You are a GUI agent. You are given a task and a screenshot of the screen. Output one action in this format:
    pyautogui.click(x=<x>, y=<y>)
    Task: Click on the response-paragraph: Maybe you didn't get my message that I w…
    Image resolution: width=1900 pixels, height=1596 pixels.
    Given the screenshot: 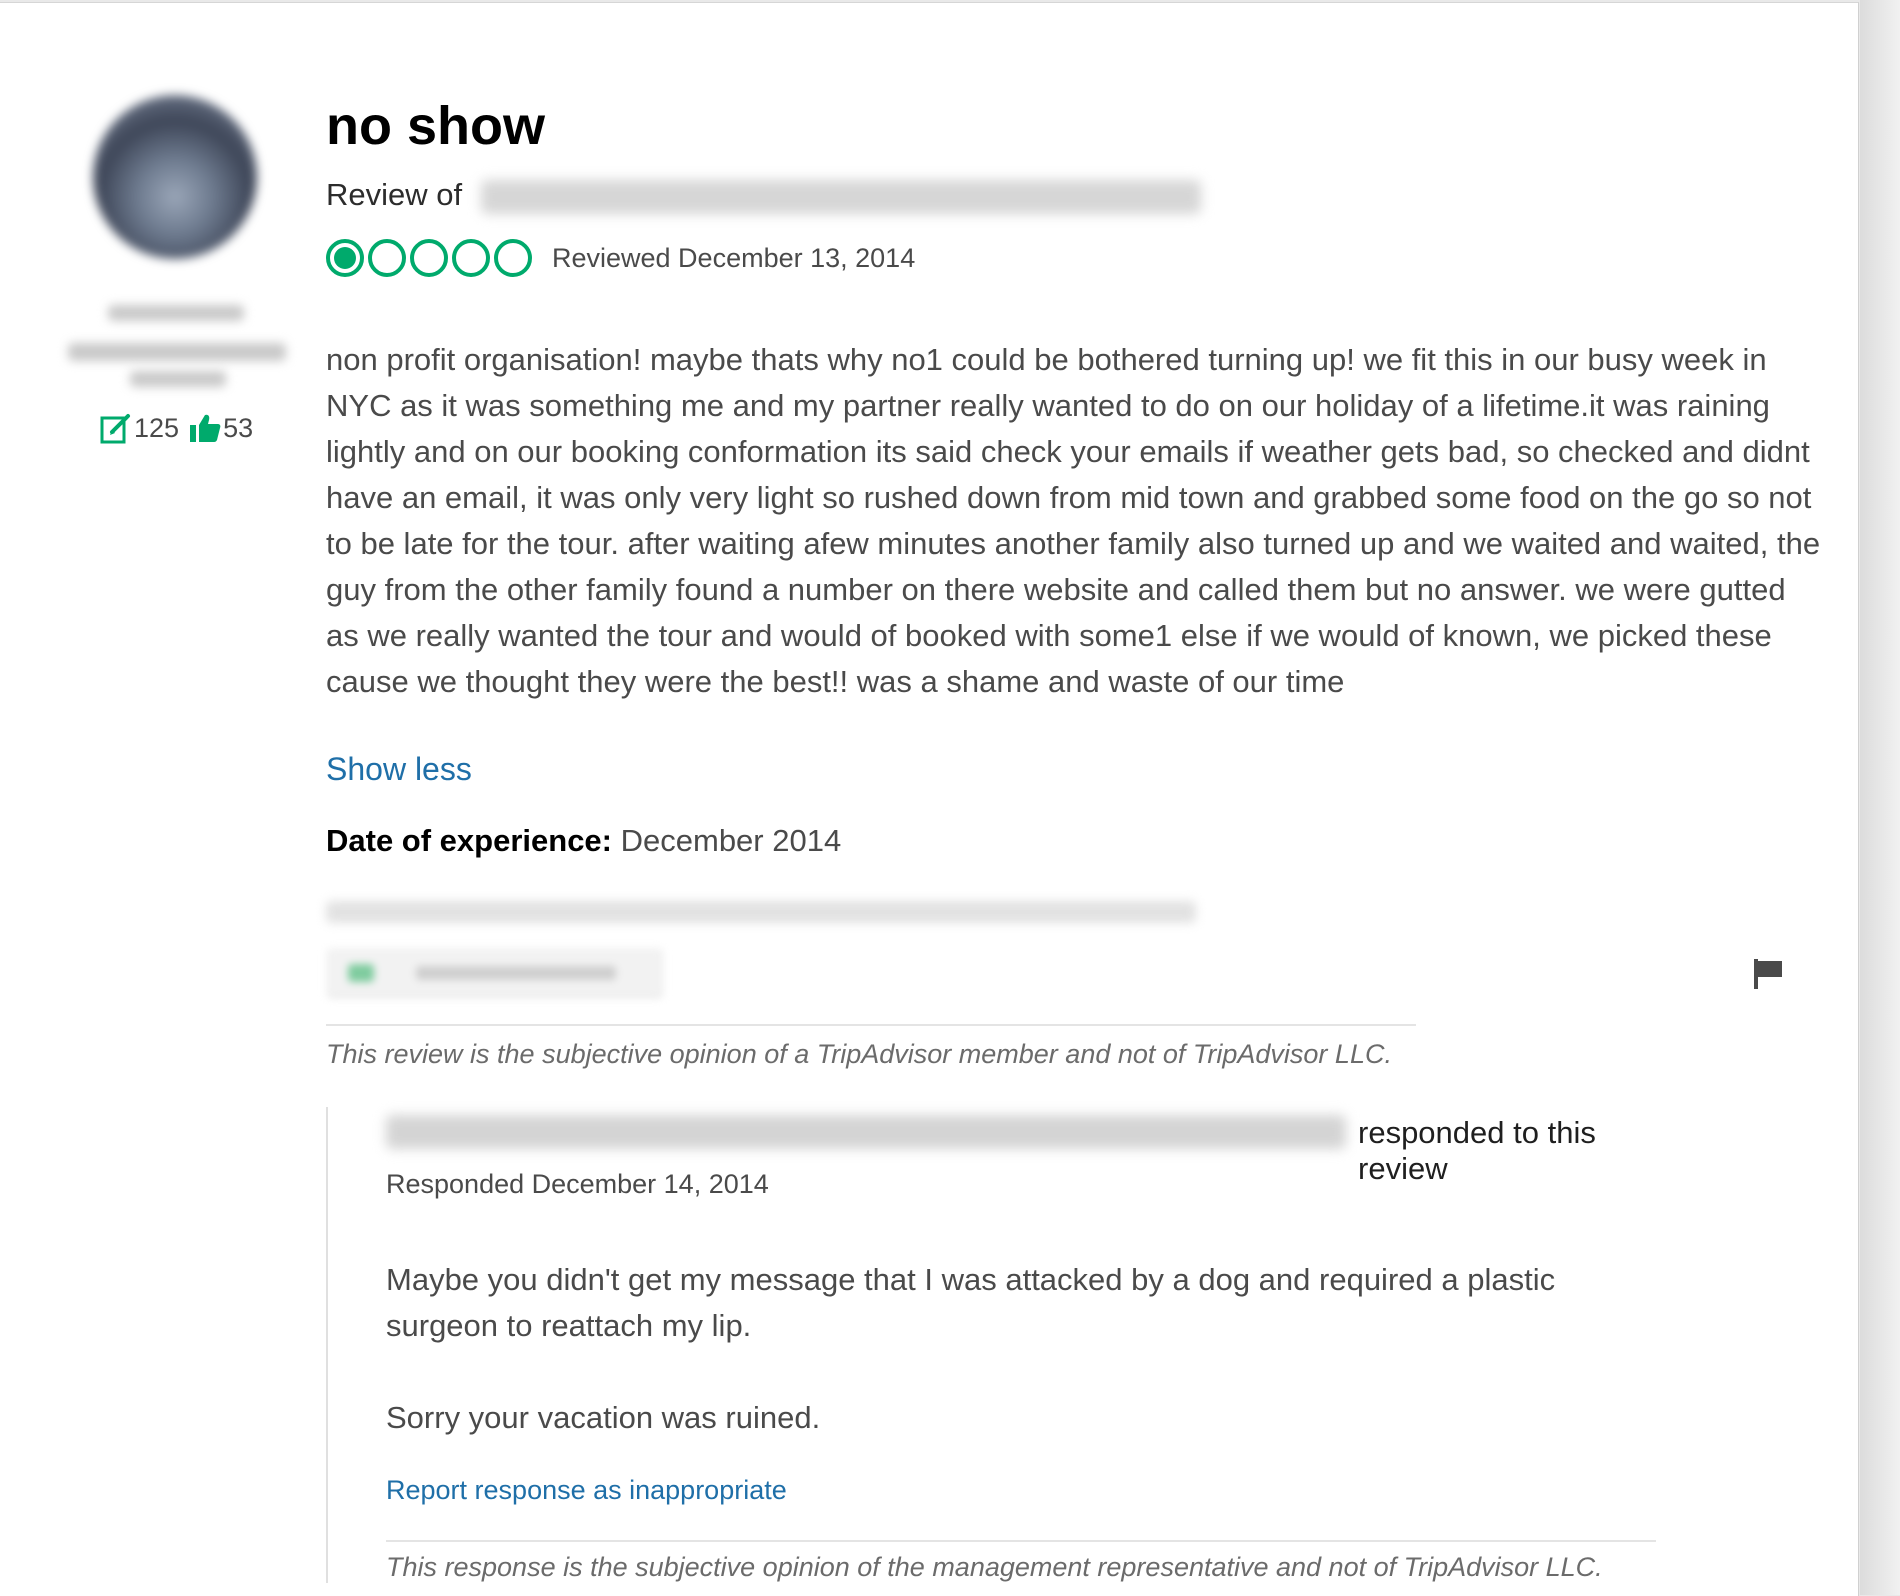 What is the action you would take?
    pyautogui.click(x=971, y=1302)
    